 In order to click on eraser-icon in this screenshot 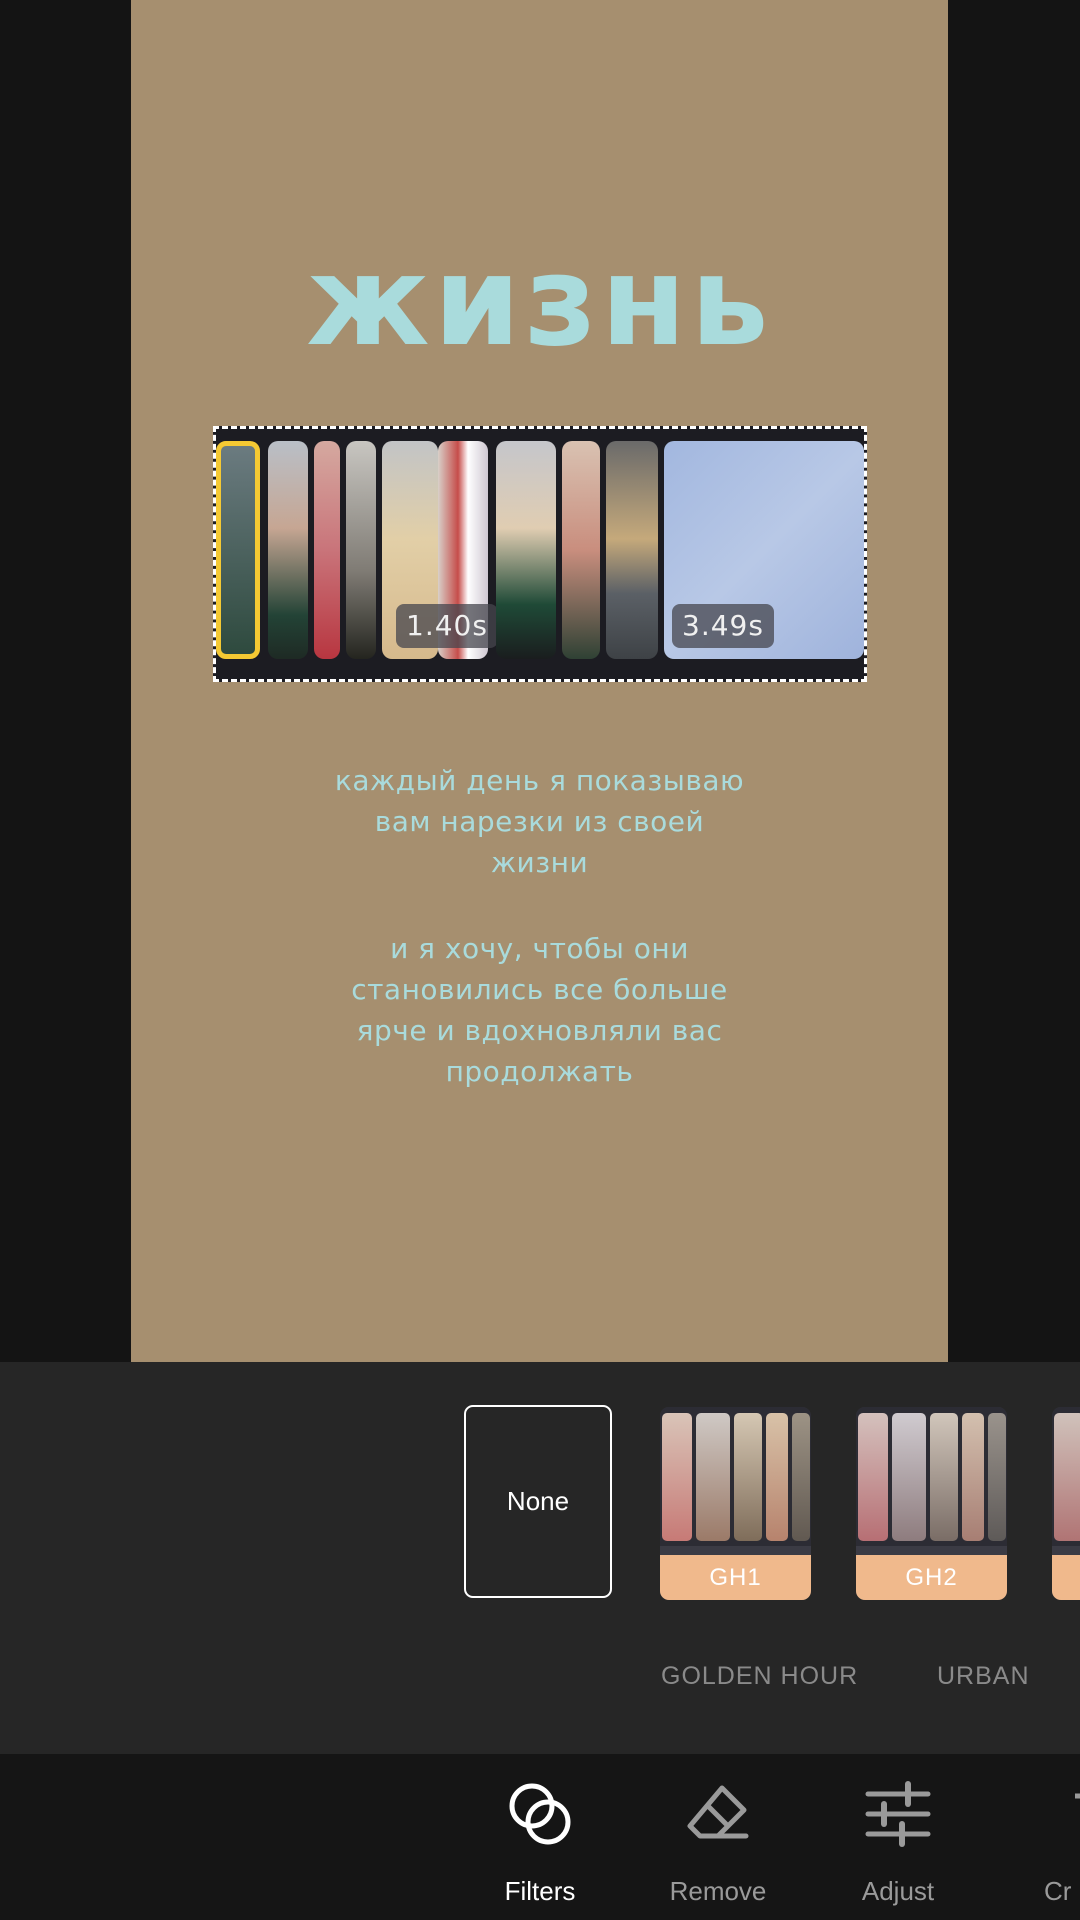, I will do `click(718, 1812)`.